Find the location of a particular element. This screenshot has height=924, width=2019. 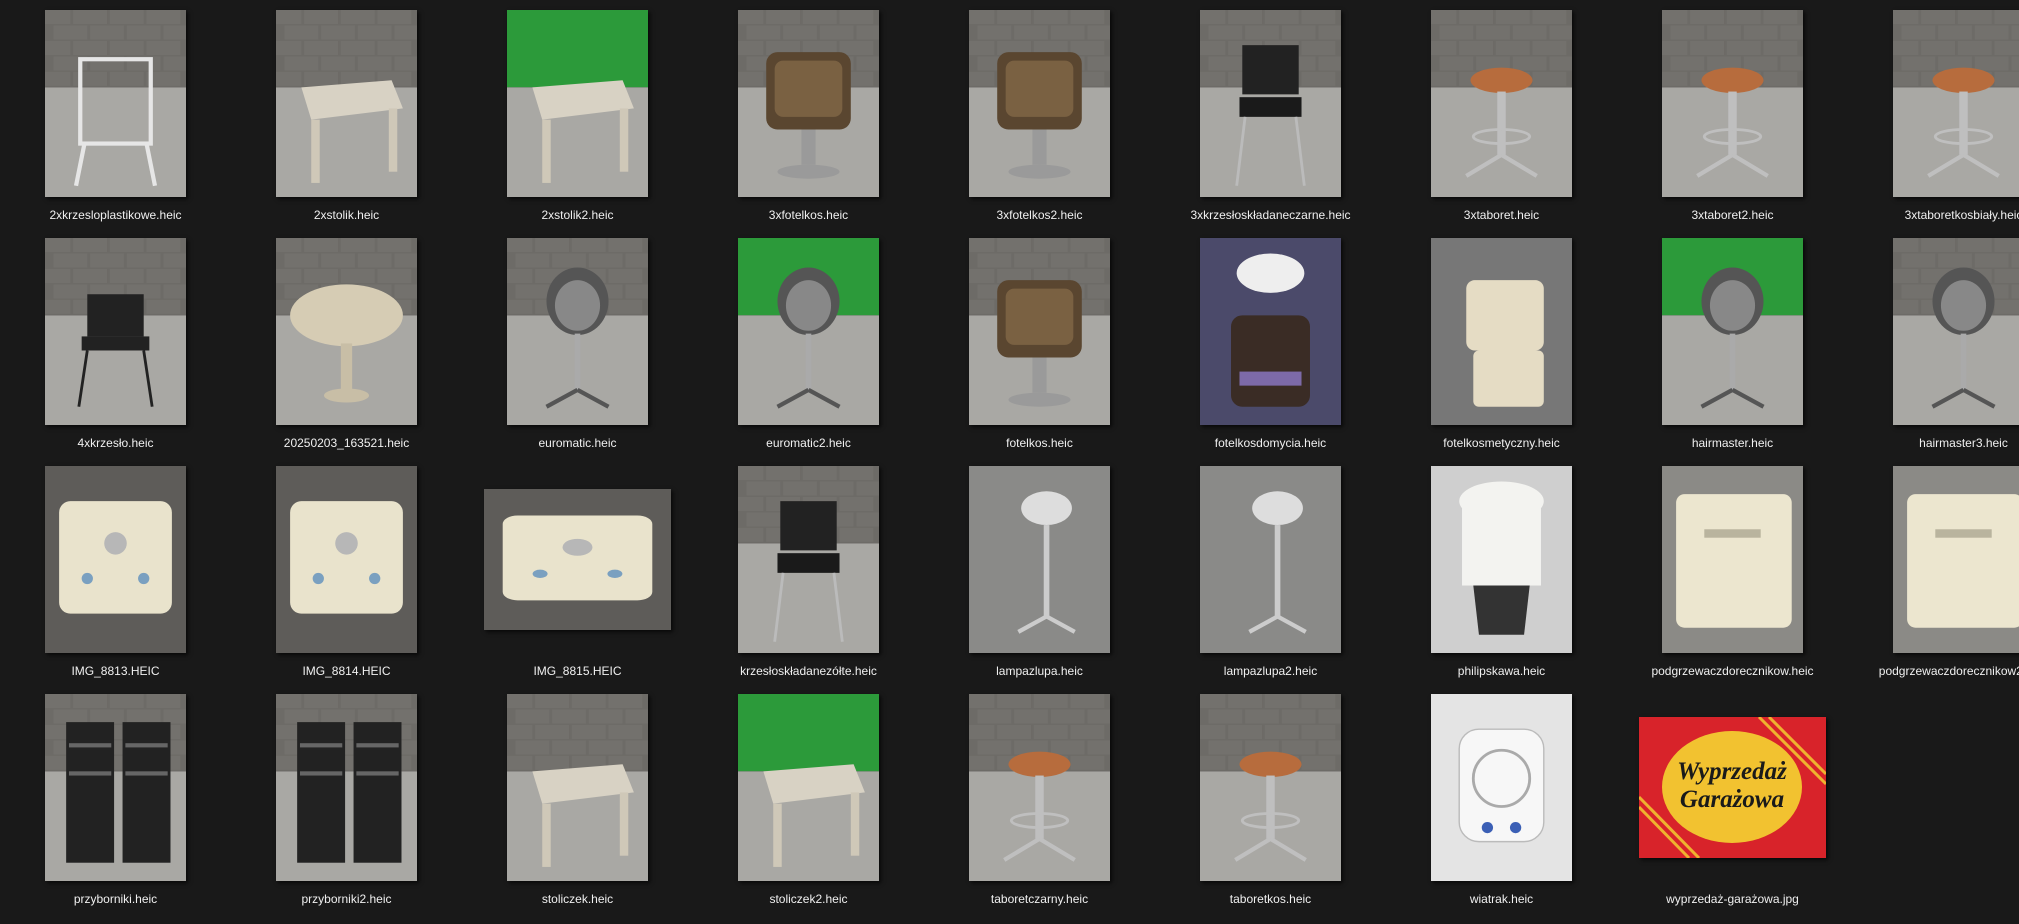

file-item: 3xkrzesłoskładaneczarne.heic is located at coordinates (1270, 117).